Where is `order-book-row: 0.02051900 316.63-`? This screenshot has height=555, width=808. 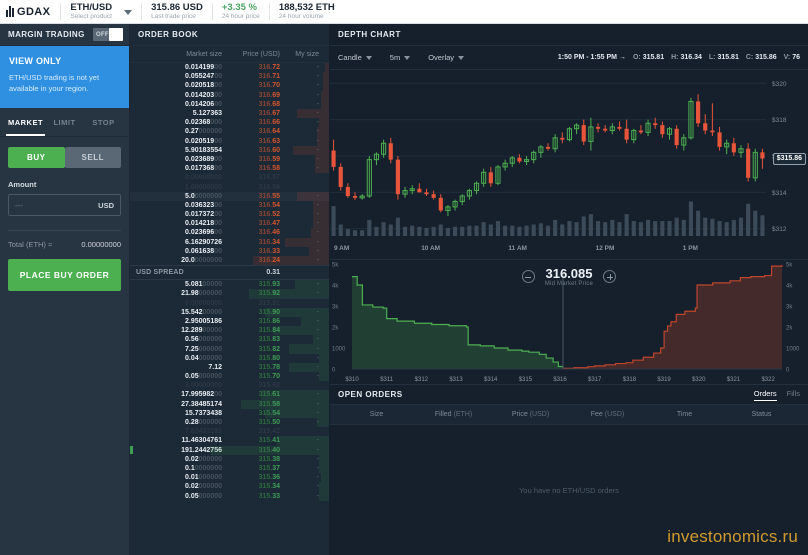
order-book-row: 0.02051900 316.63- is located at coordinates (229, 141).